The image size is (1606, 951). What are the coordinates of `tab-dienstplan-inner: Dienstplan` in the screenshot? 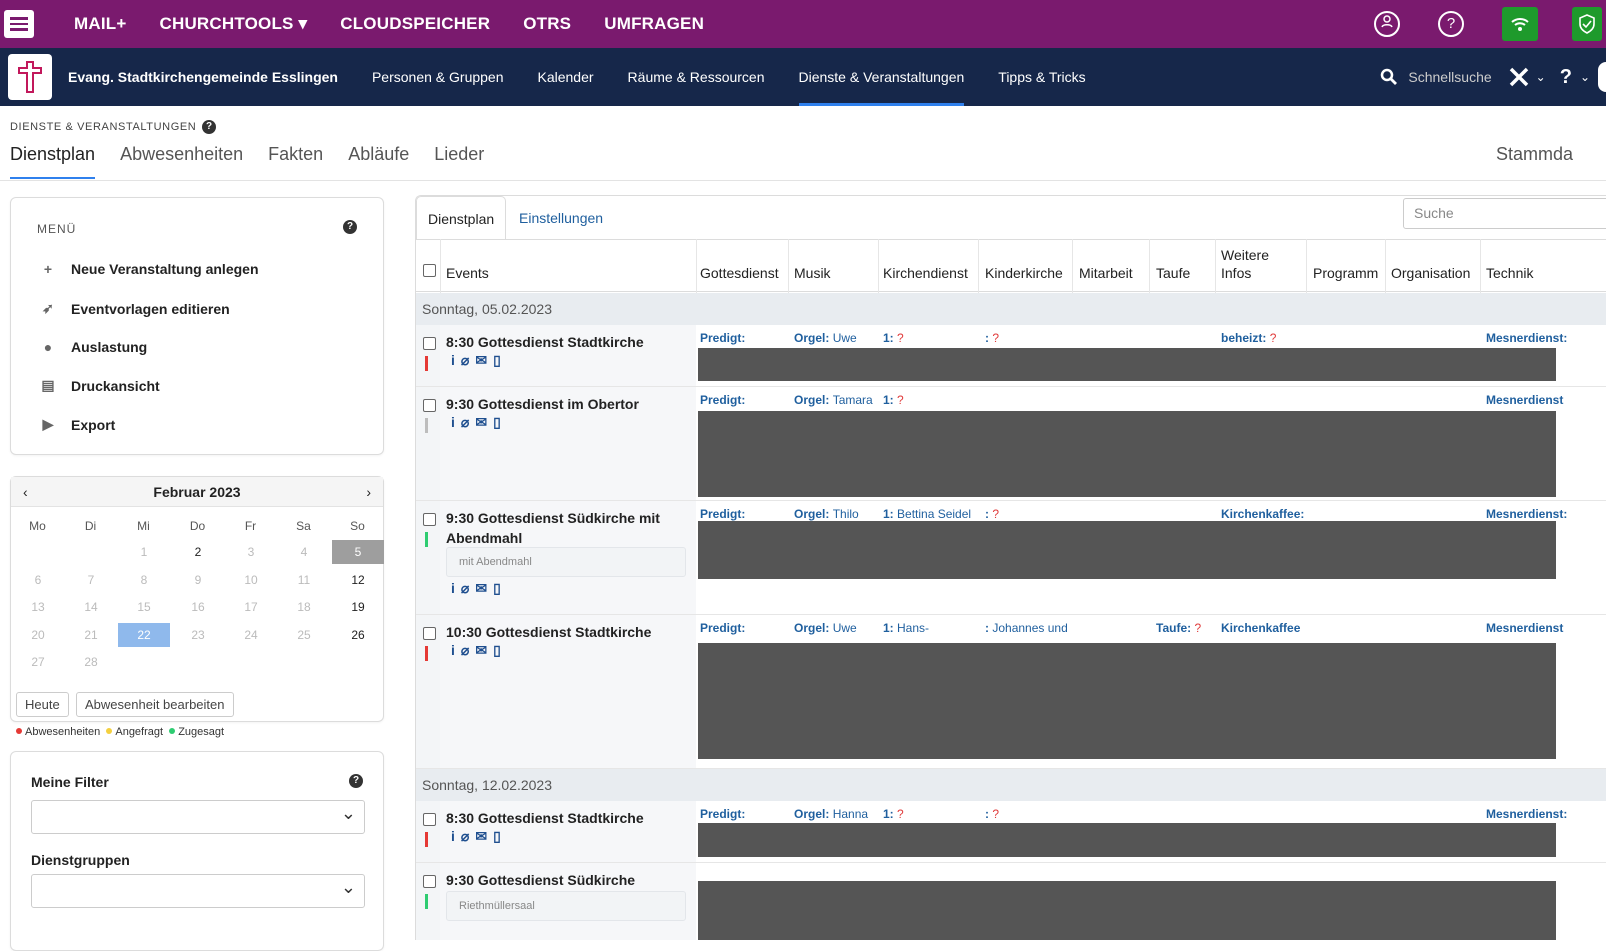 It's located at (461, 218).